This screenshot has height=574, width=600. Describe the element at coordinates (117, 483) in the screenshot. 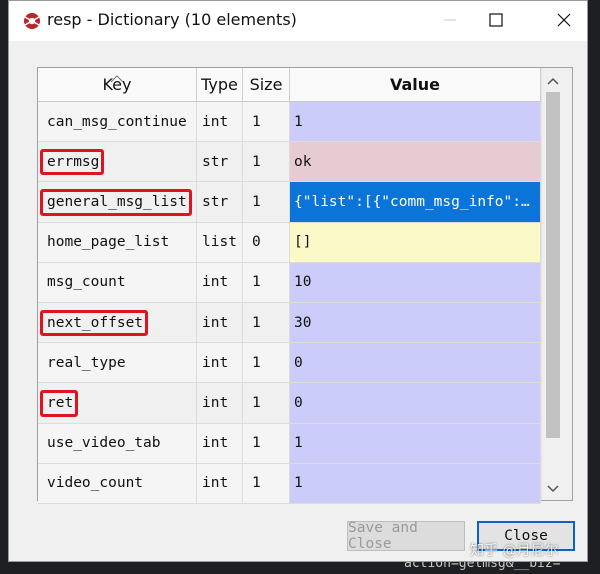

I see `key-cell: video_count` at that location.